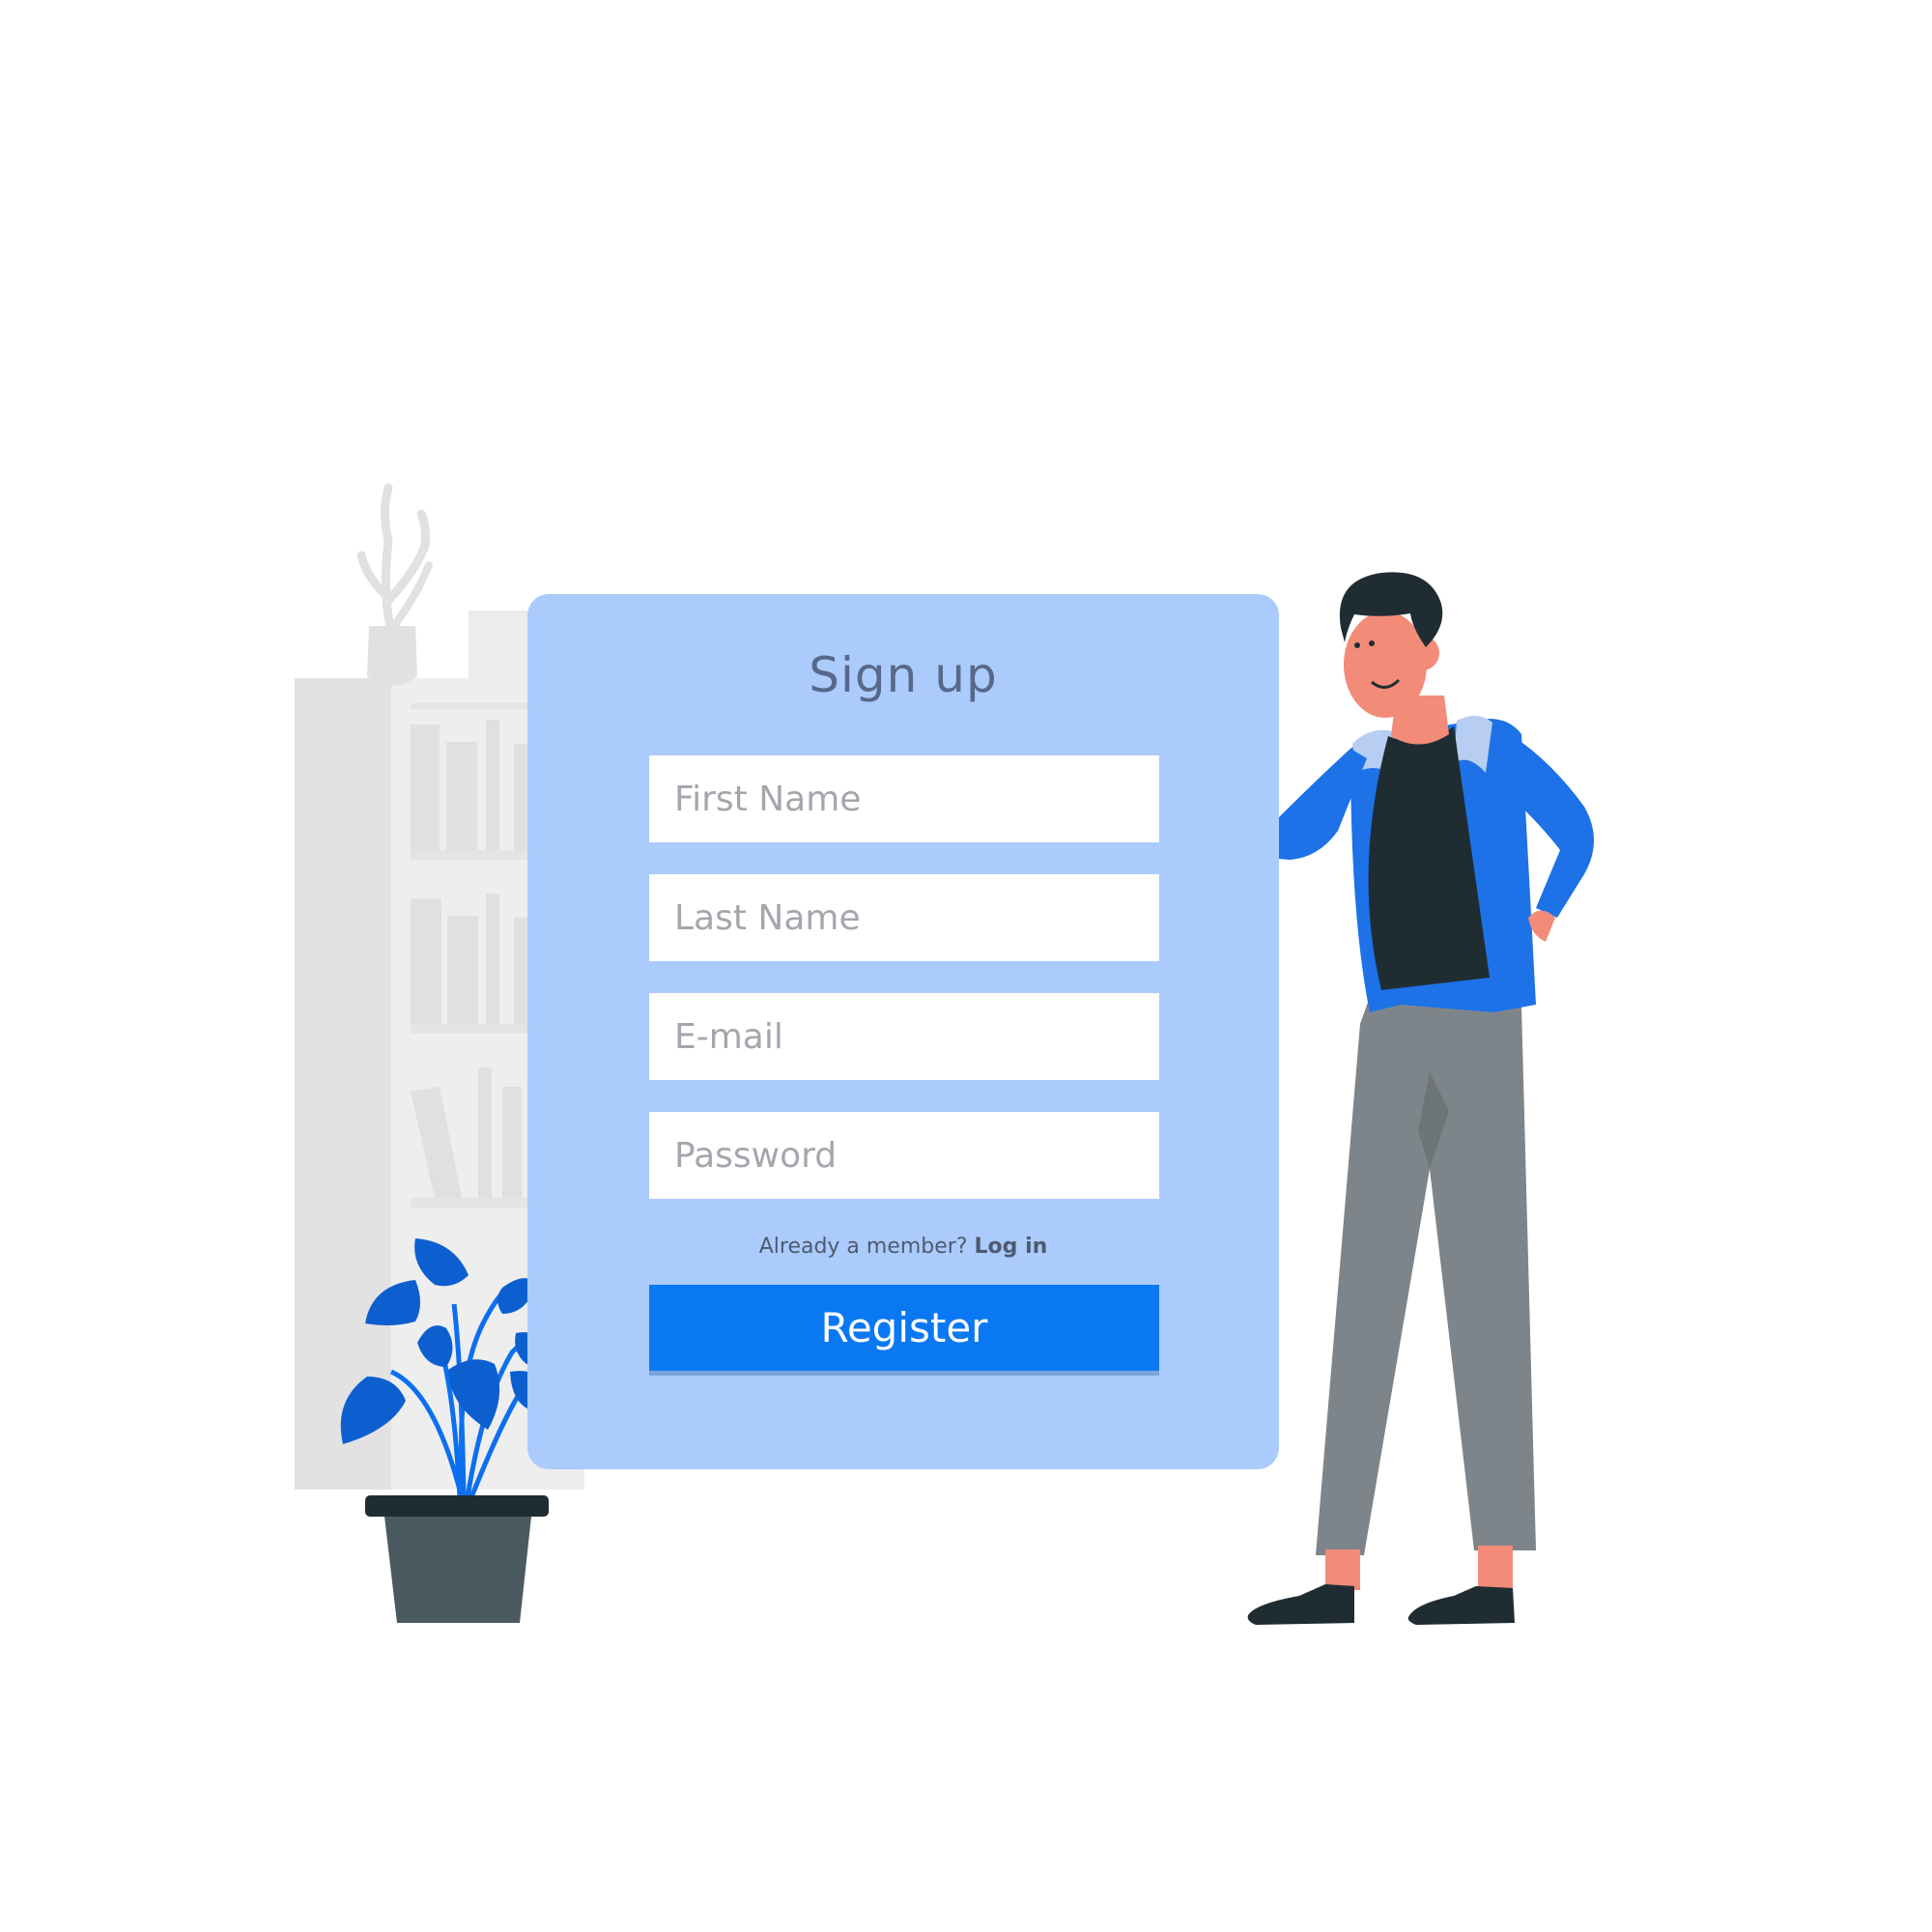  I want to click on login-link: Log in, so click(1011, 1247).